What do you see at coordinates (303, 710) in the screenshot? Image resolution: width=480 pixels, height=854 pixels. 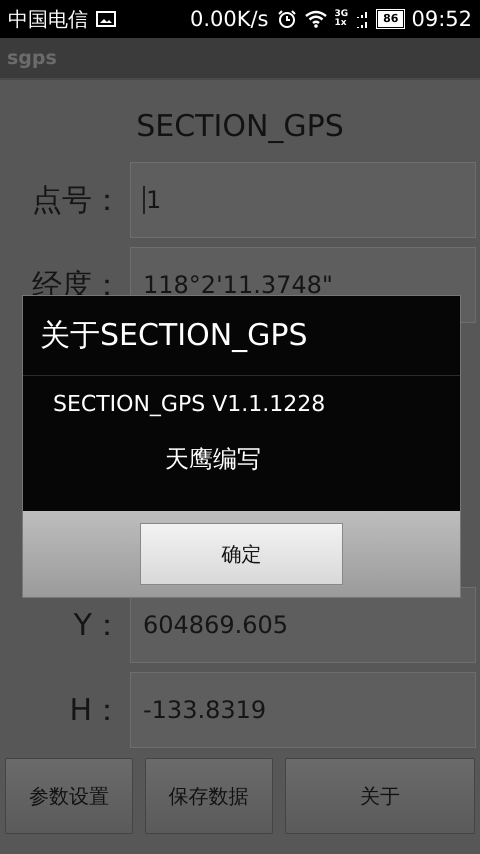 I see `input-field: -133.8319` at bounding box center [303, 710].